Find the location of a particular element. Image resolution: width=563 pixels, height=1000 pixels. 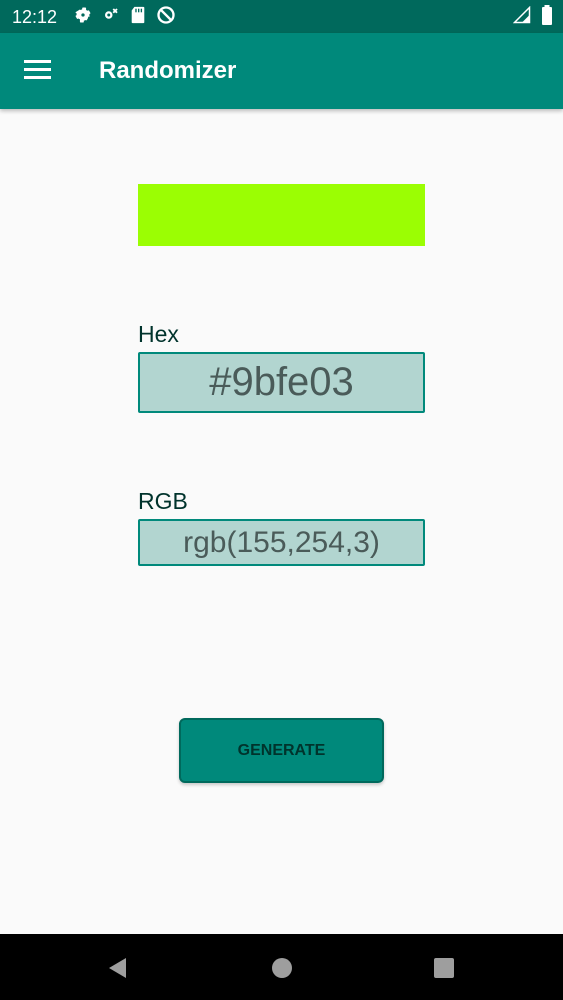

generate-button: GENERATE is located at coordinates (281, 750).